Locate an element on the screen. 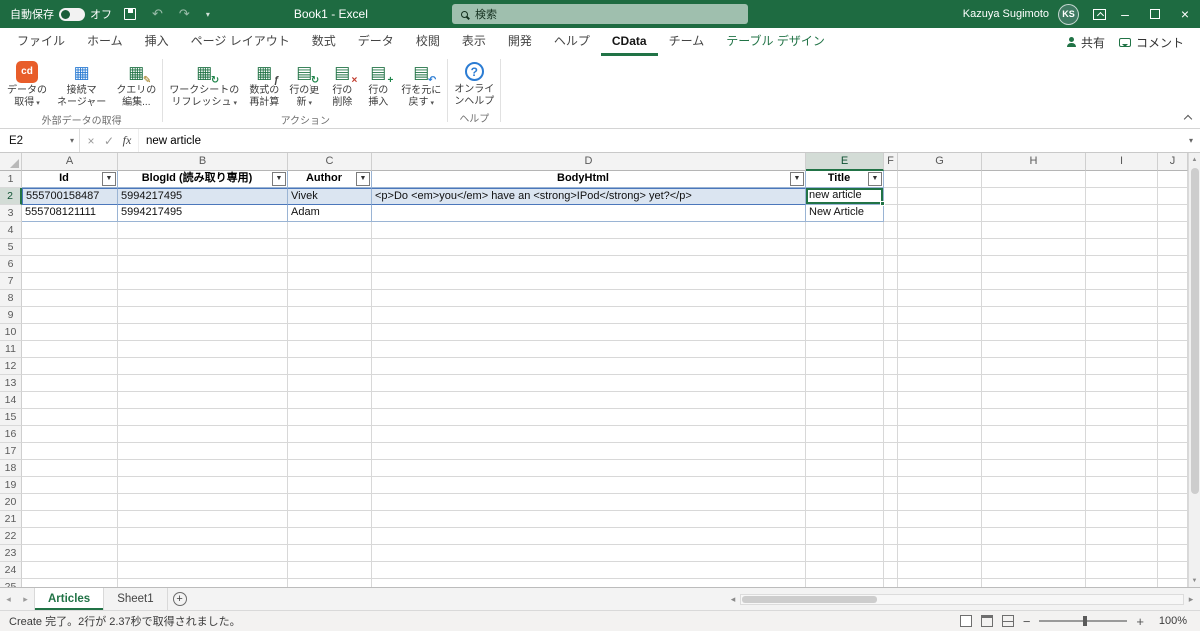 Image resolution: width=1200 pixels, height=633 pixels. cell-H6 is located at coordinates (1034, 264).